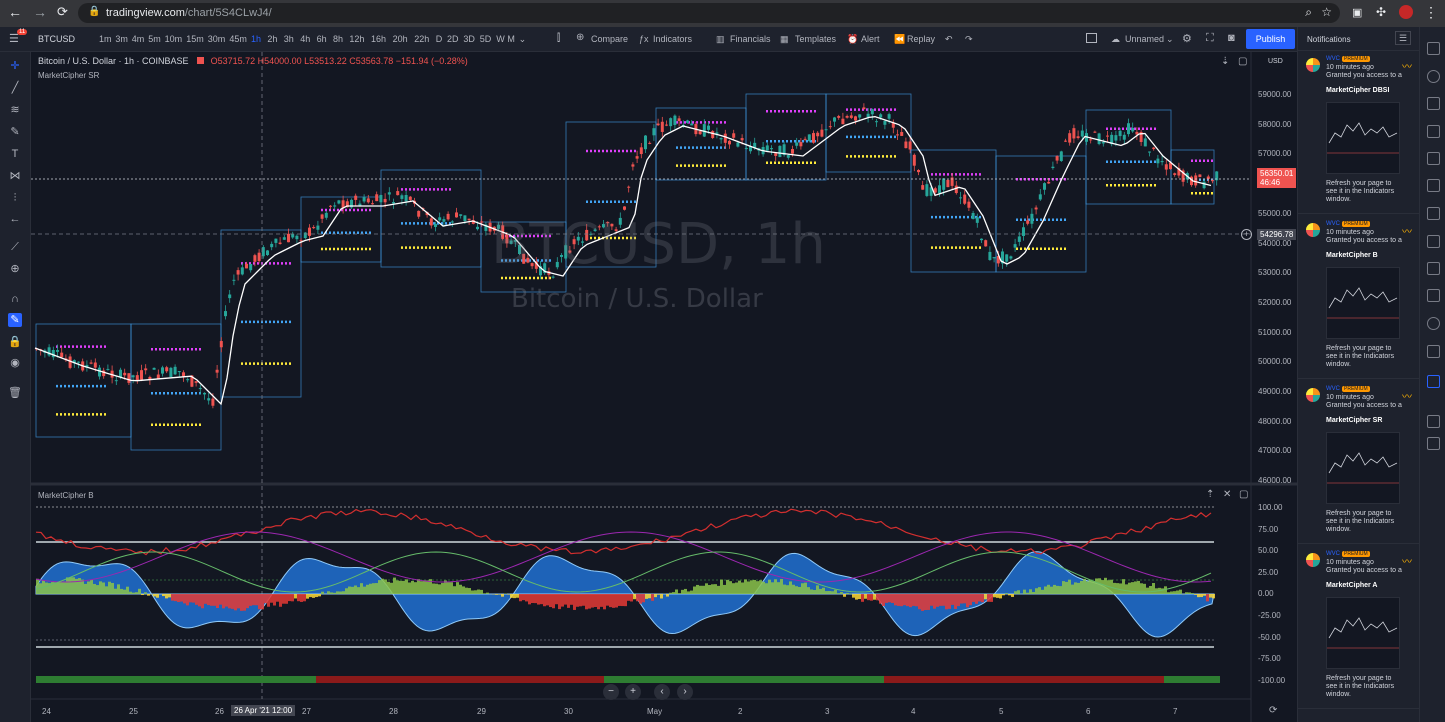 The height and width of the screenshot is (722, 1445). I want to click on indicator-legend-b: MarketCipher B, so click(66, 495).